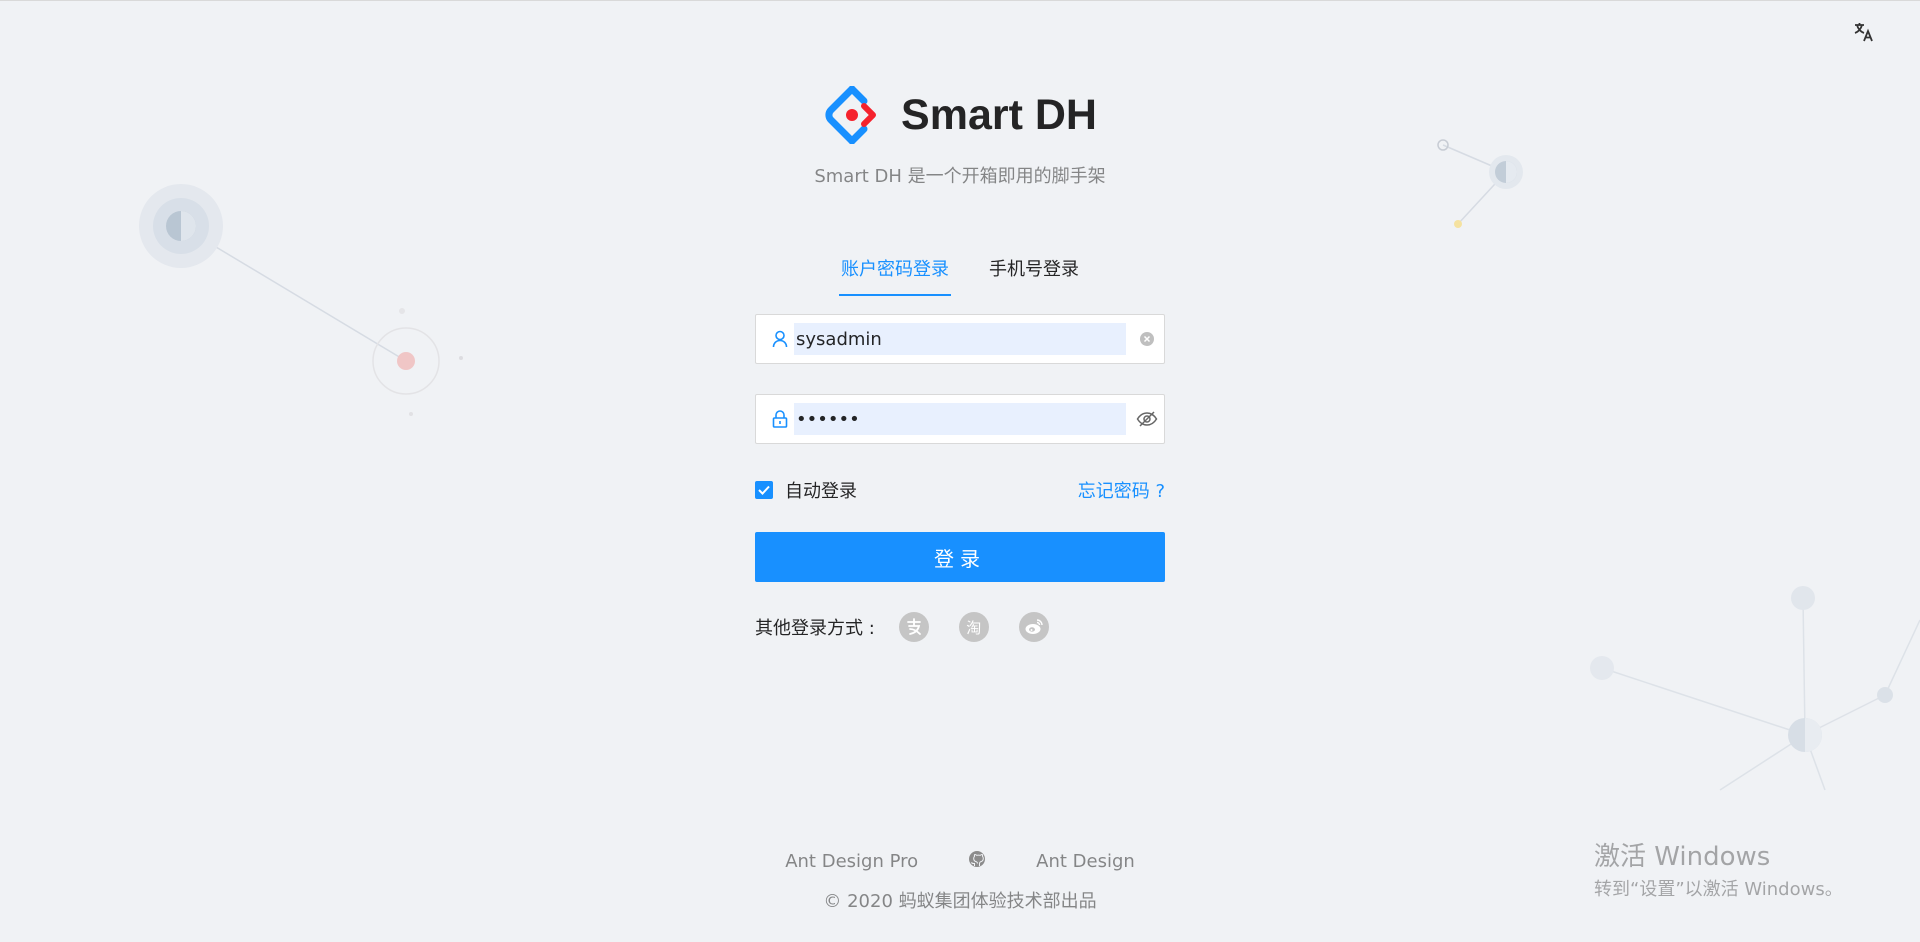 This screenshot has height=942, width=1920. What do you see at coordinates (1147, 419) in the screenshot?
I see `eye-invisible-icon` at bounding box center [1147, 419].